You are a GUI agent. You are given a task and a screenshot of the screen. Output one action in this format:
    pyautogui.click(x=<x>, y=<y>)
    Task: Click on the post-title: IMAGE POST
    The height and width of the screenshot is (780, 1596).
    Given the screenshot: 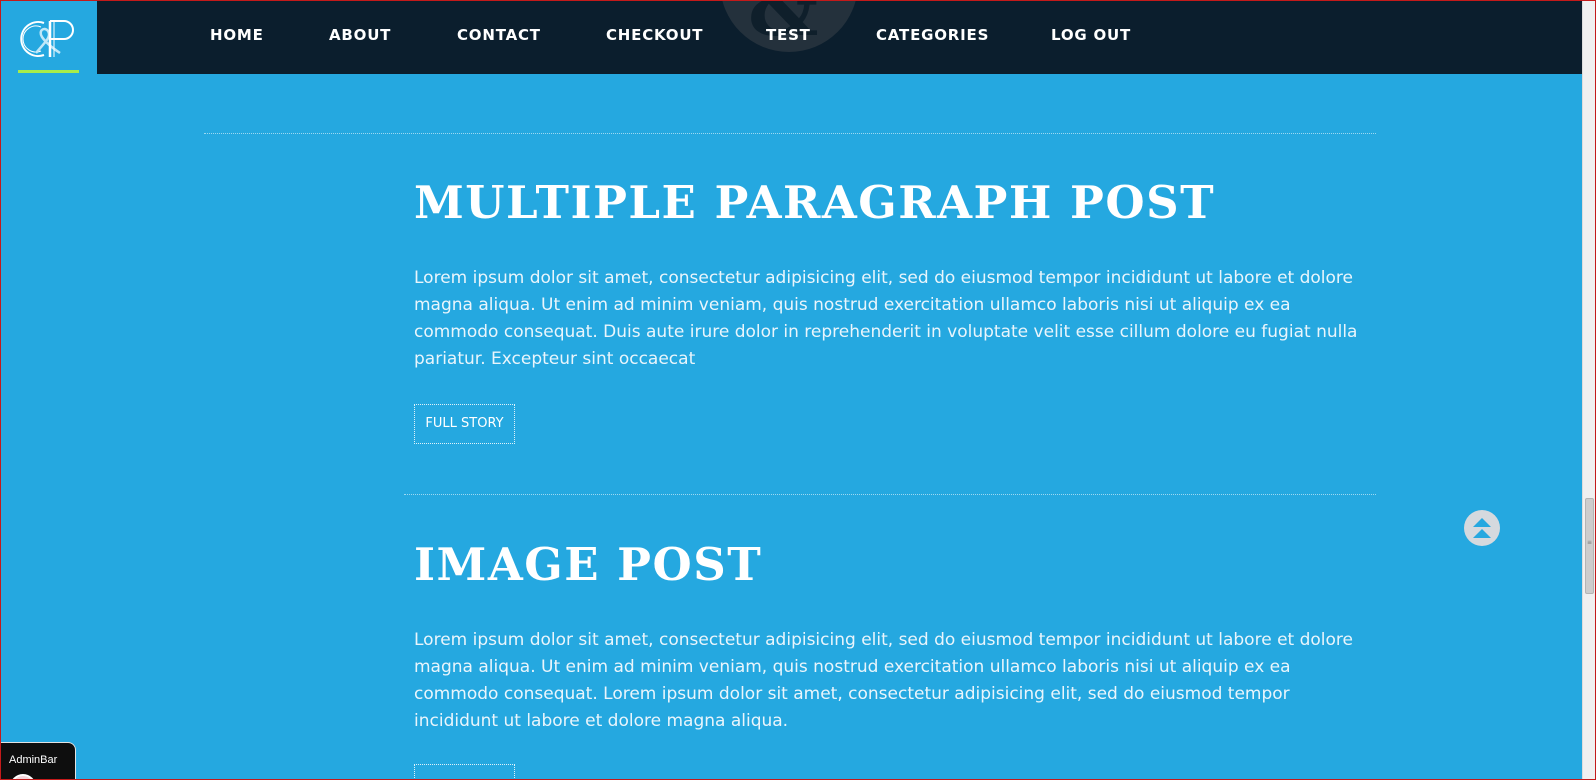 What is the action you would take?
    pyautogui.click(x=588, y=564)
    